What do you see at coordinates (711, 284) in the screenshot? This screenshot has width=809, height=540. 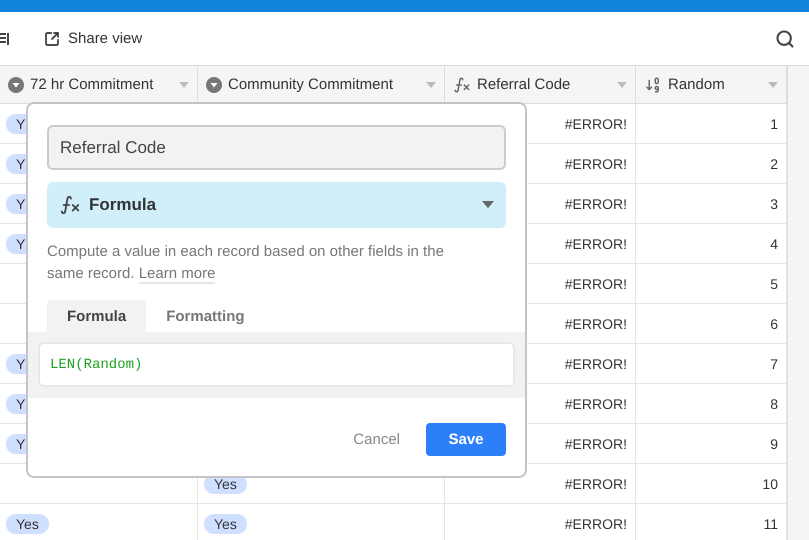 I see `table-cell: 5` at bounding box center [711, 284].